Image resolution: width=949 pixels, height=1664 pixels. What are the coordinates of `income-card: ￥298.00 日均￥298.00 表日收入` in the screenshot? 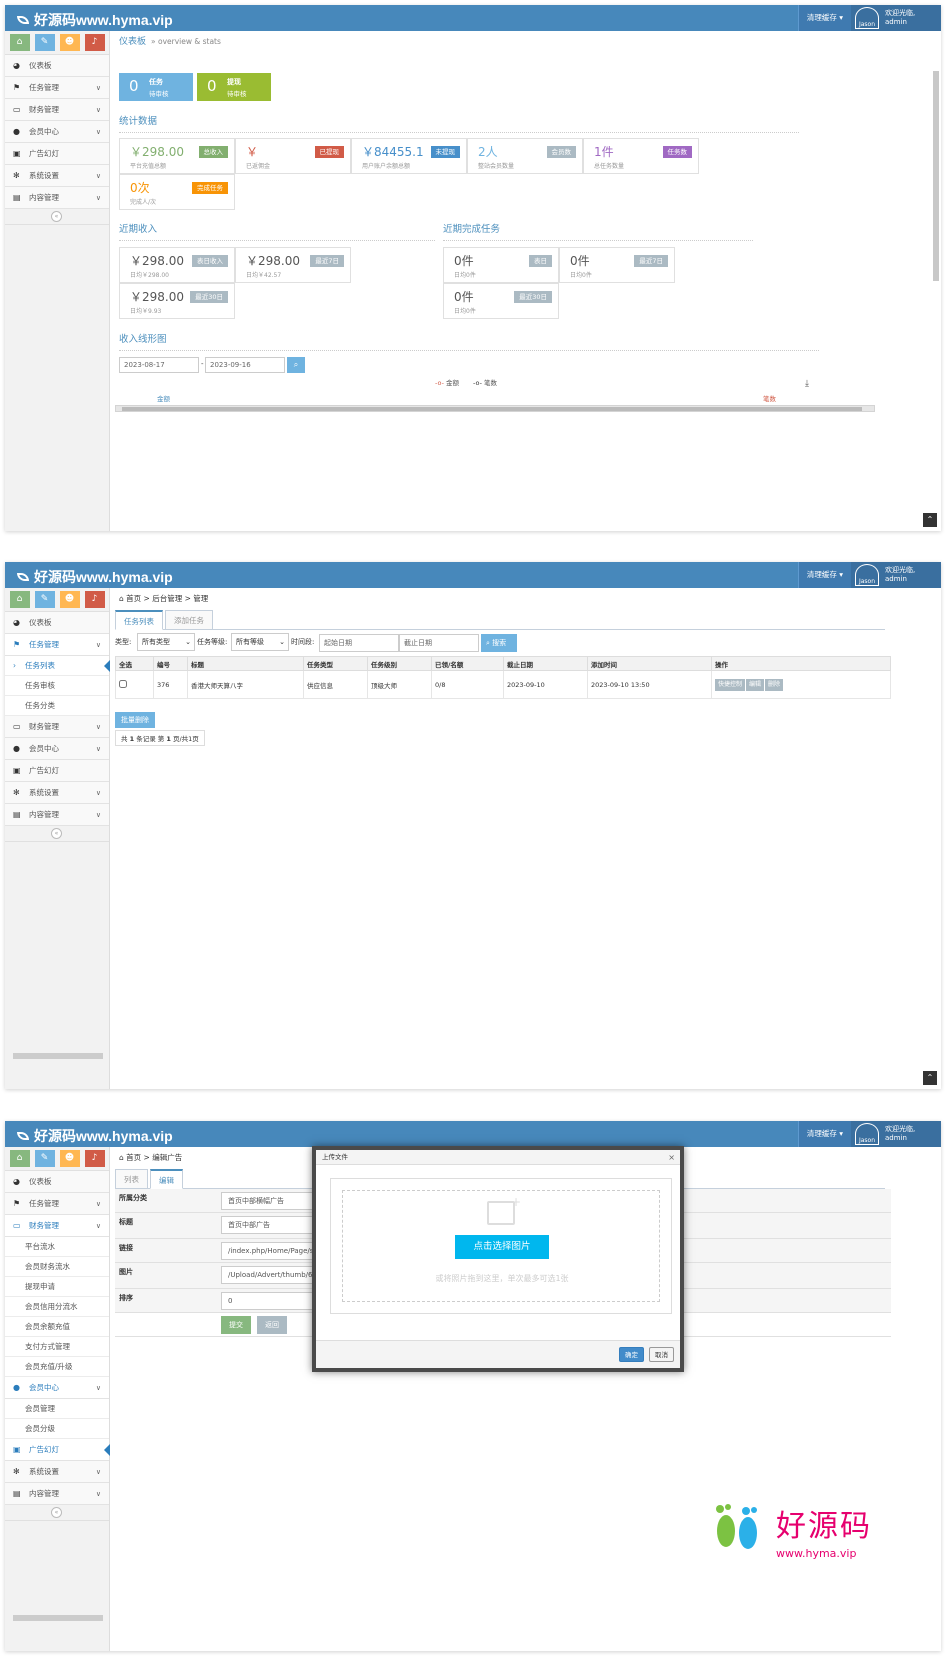 It's located at (177, 265).